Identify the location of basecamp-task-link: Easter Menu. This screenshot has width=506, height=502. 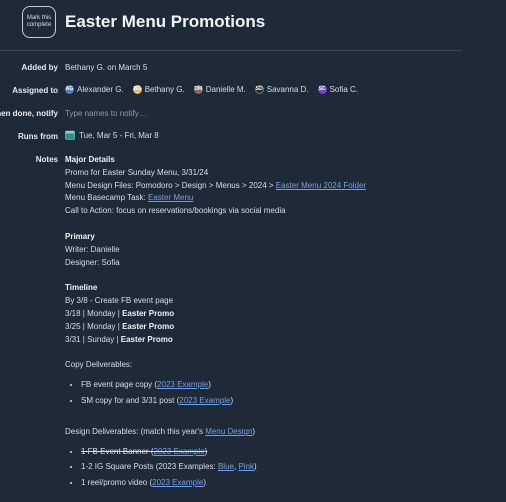
(170, 197).